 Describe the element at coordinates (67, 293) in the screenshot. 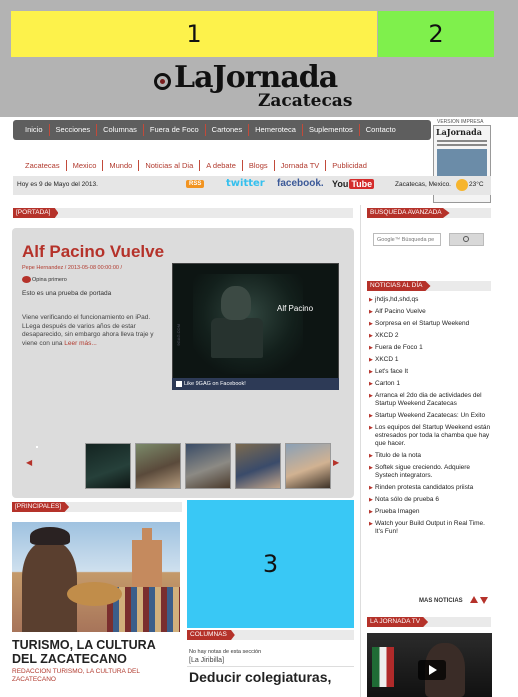

I see `featured-summary: Esto es una prueba de portada` at that location.